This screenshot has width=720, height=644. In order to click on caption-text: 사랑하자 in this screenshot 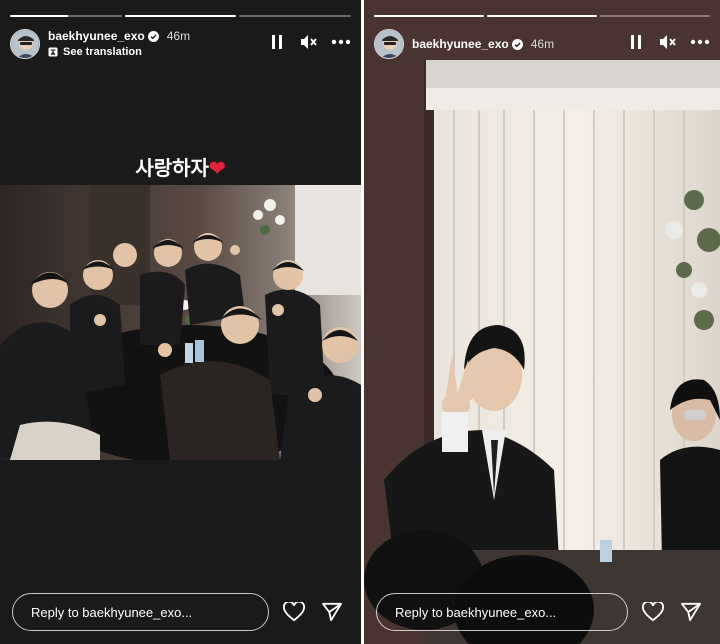, I will do `click(172, 169)`.